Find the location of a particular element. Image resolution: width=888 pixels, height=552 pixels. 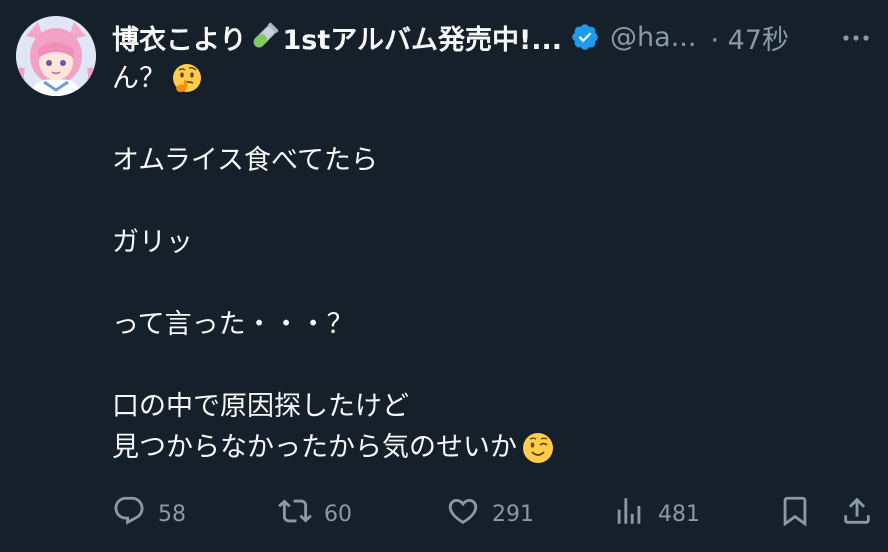

thinking-face-icon is located at coordinates (187, 79).